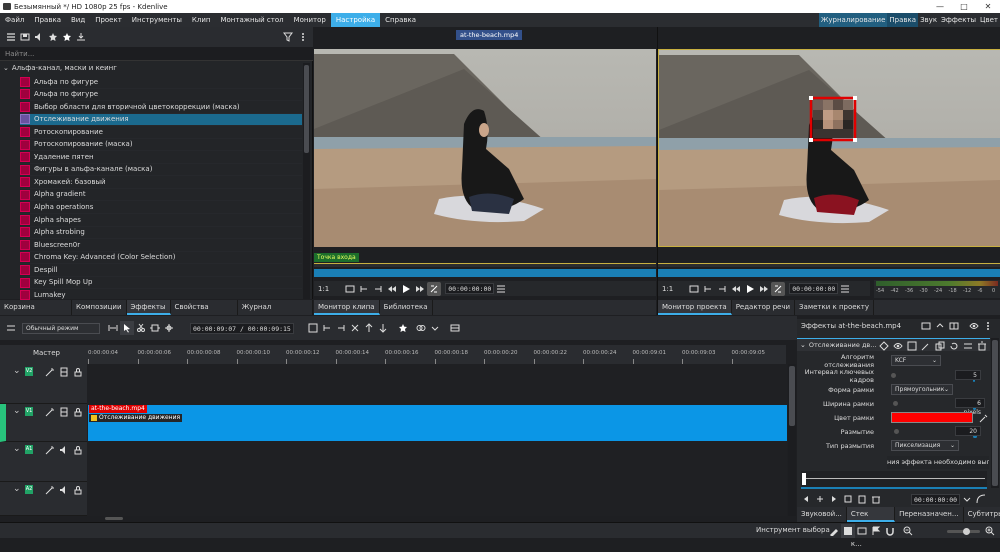  Describe the element at coordinates (876, 499) in the screenshot. I see `delete-keyframe-icon` at that location.